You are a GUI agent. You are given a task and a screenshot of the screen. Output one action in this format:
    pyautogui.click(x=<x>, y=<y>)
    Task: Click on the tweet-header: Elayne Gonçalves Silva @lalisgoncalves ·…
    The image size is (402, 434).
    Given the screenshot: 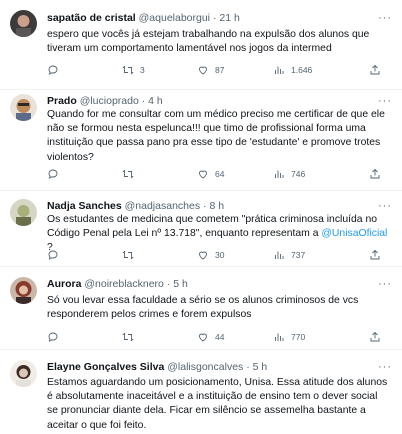 What is the action you would take?
    pyautogui.click(x=219, y=367)
    